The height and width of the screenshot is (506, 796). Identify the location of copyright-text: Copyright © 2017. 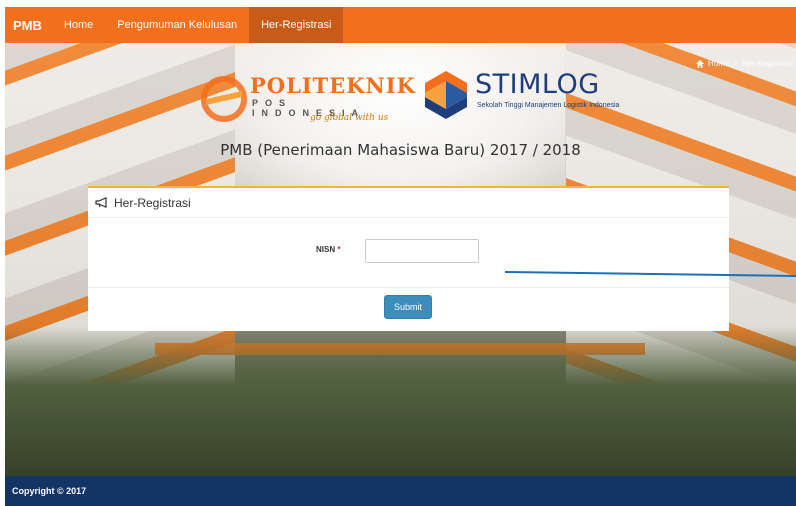
(49, 491).